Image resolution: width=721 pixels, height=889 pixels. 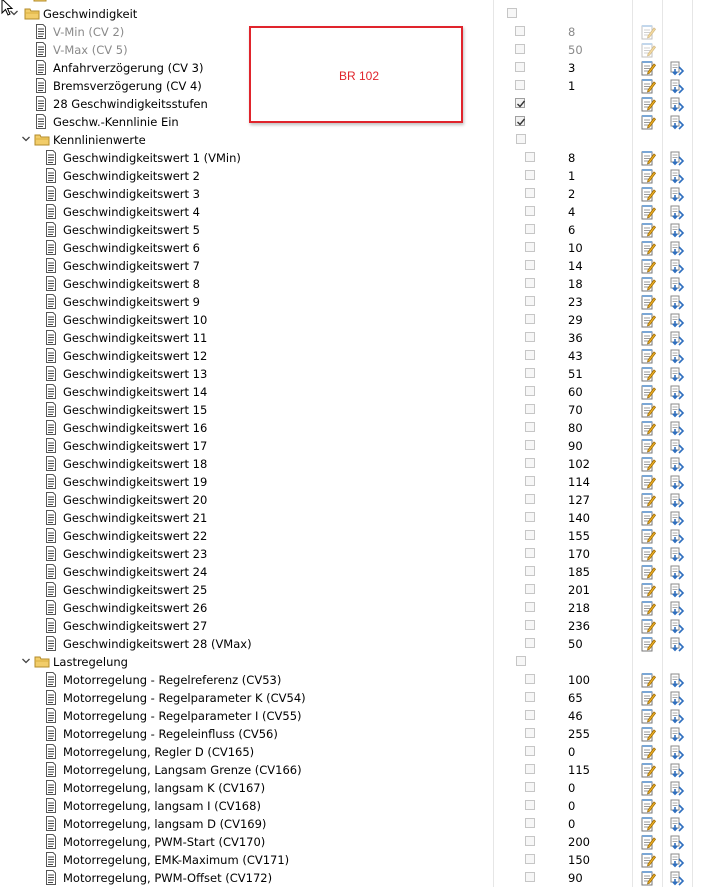 I want to click on tree-row: Motorregelung, Regler D (CV165) 0, so click(x=360, y=752).